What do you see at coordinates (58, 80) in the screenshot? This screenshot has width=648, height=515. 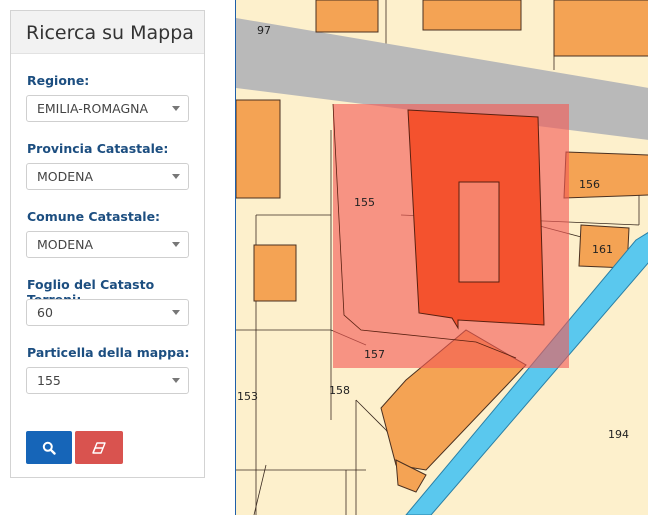 I see `regione-label: Regione:` at bounding box center [58, 80].